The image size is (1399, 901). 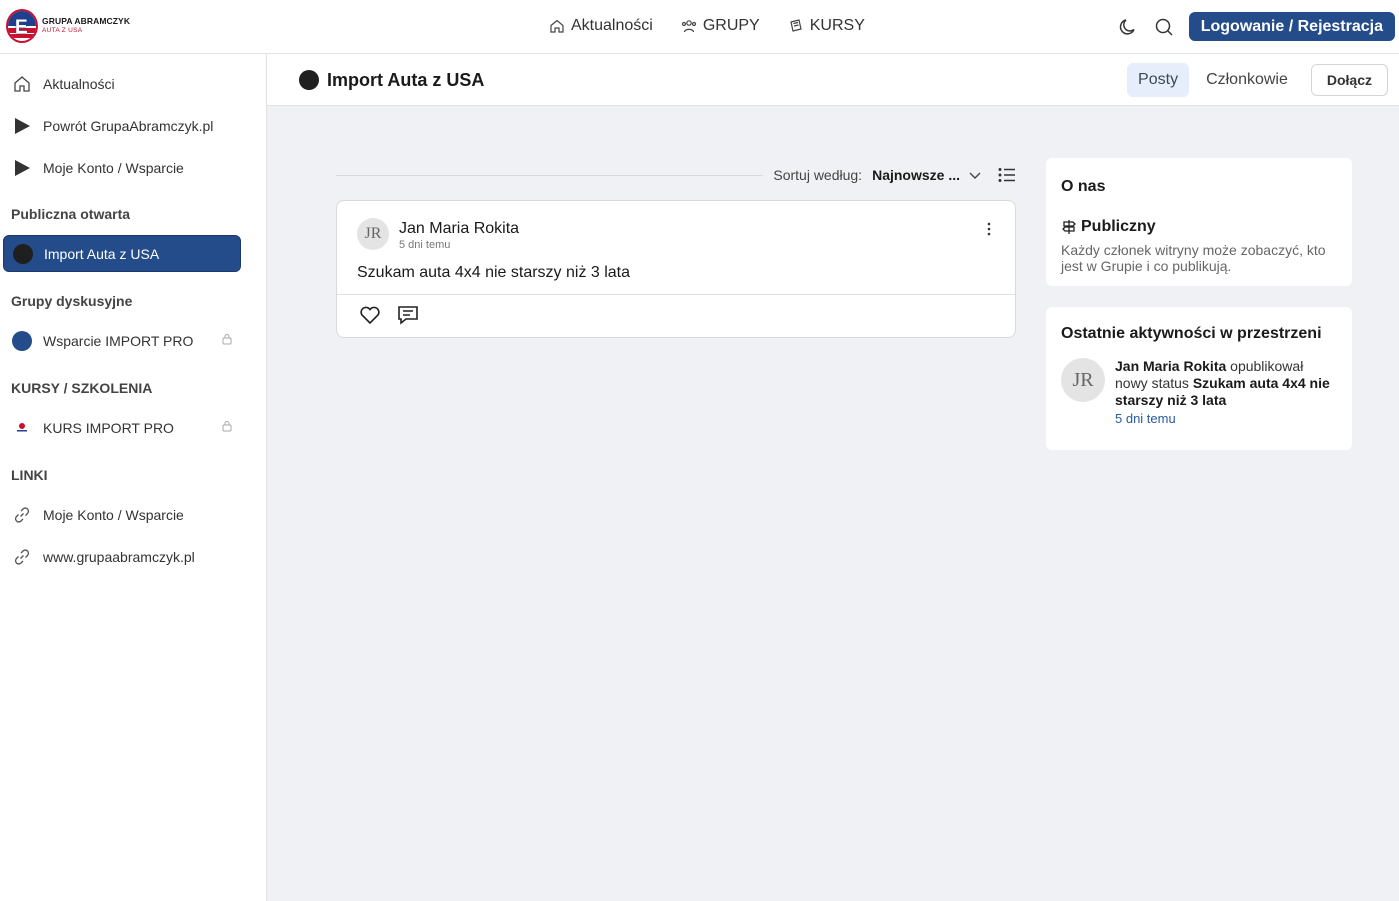 I want to click on sidebar-item-import-auta: Import Auta z USA, so click(x=122, y=253).